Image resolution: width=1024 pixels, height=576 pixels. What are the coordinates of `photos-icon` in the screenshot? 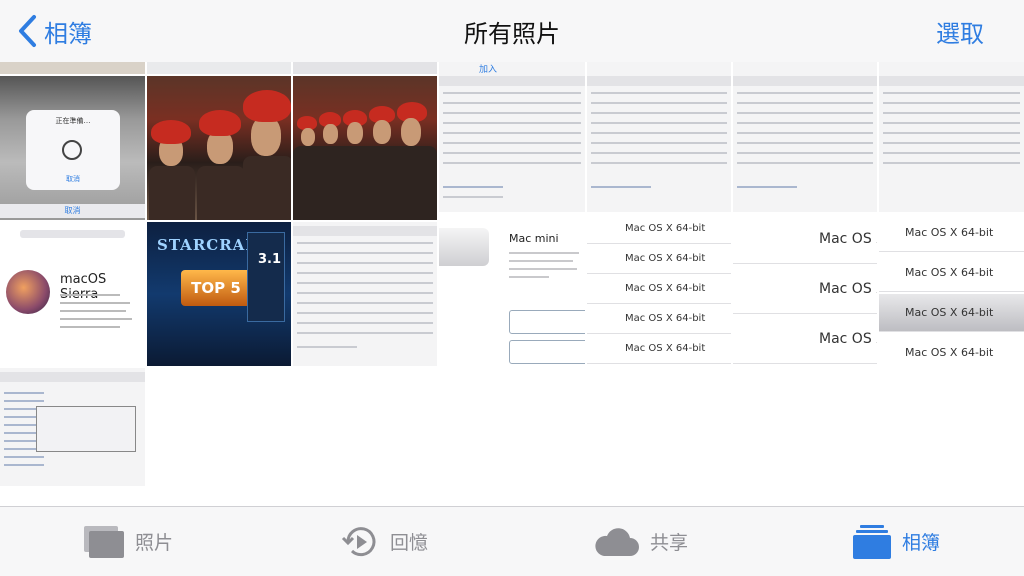 It's located at (103, 541).